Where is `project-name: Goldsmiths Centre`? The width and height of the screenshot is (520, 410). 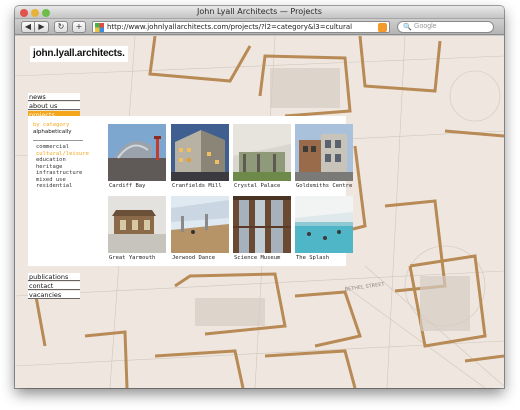 project-name: Goldsmiths Centre is located at coordinates (324, 186).